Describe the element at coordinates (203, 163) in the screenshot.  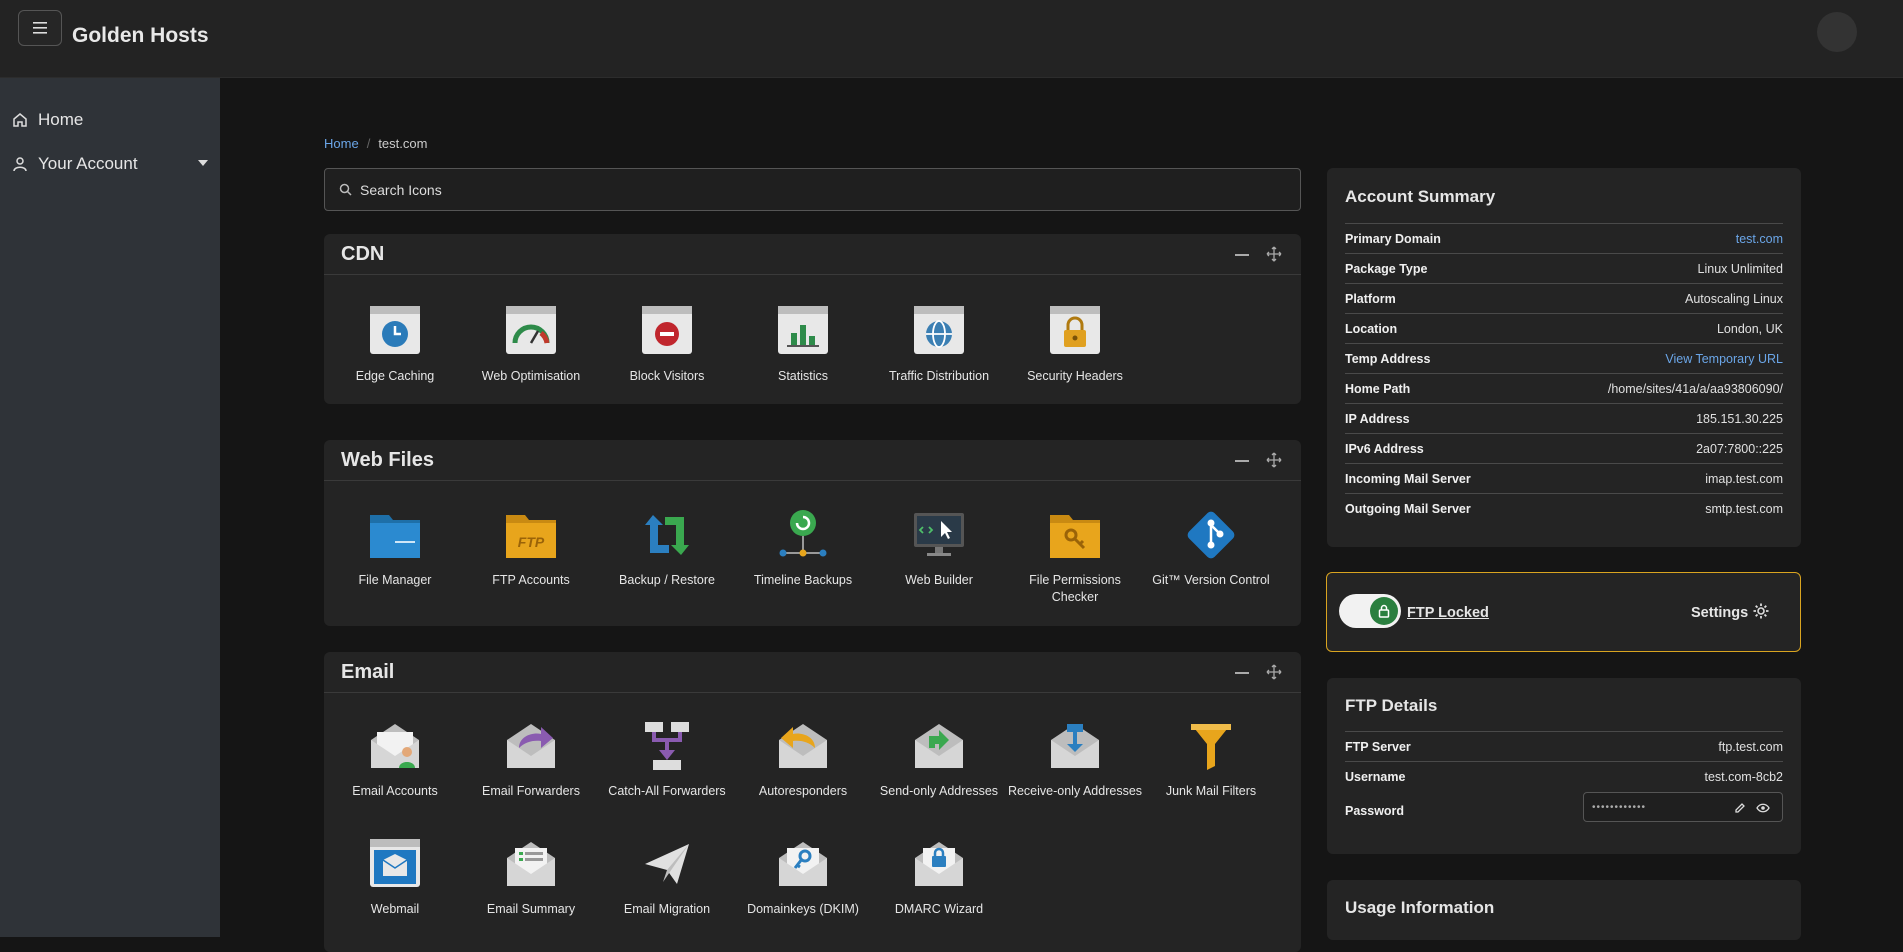
I see `caret-down-icon` at that location.